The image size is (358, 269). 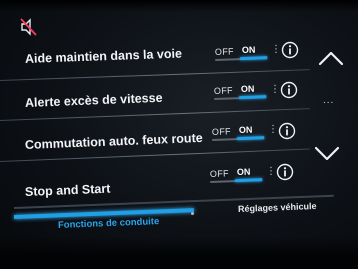 What do you see at coordinates (113, 141) in the screenshot?
I see `setting-label: Commutation auto. feux route` at bounding box center [113, 141].